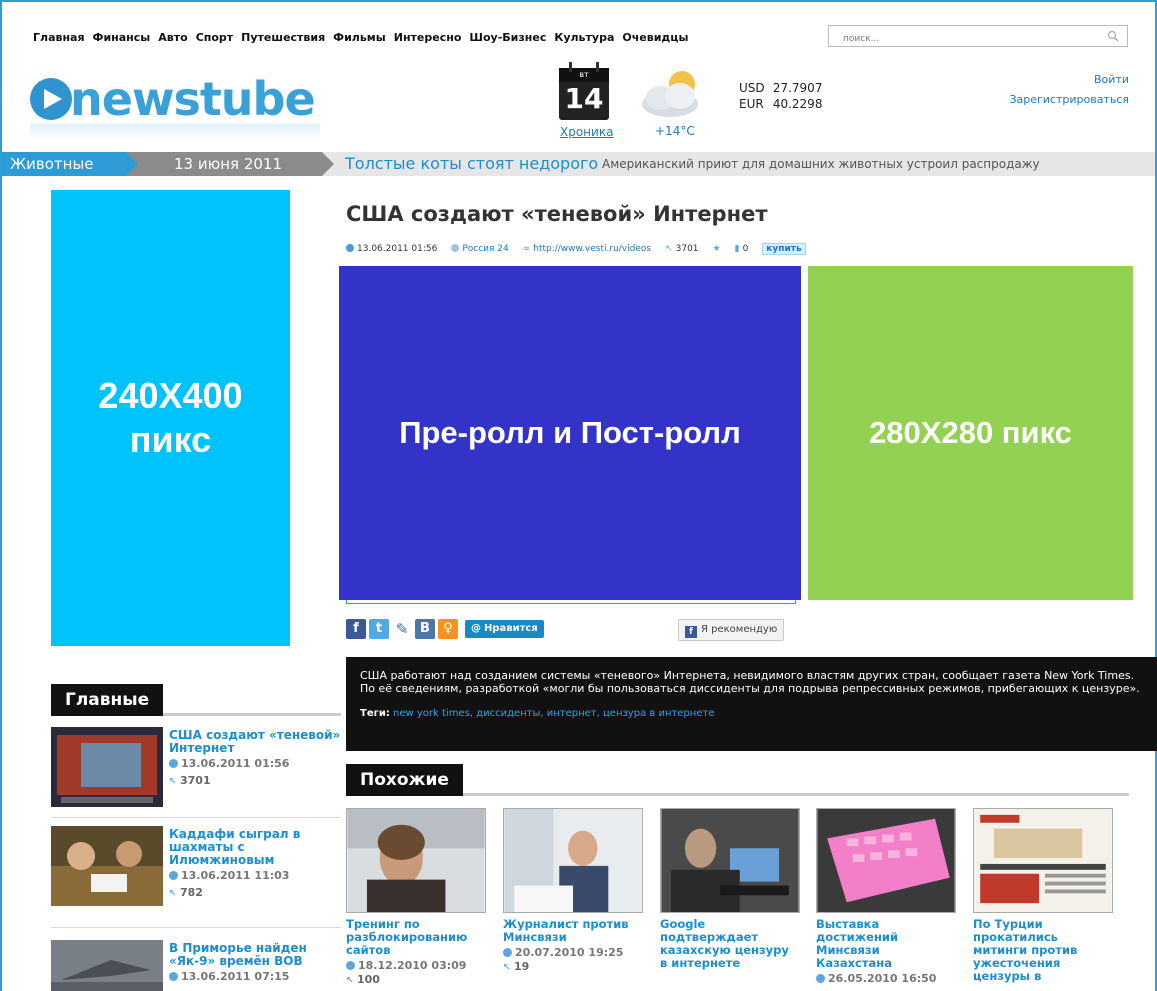 This screenshot has width=1157, height=991. Describe the element at coordinates (882, 978) in the screenshot. I see `related-date: 26.05.2010 16:50` at that location.